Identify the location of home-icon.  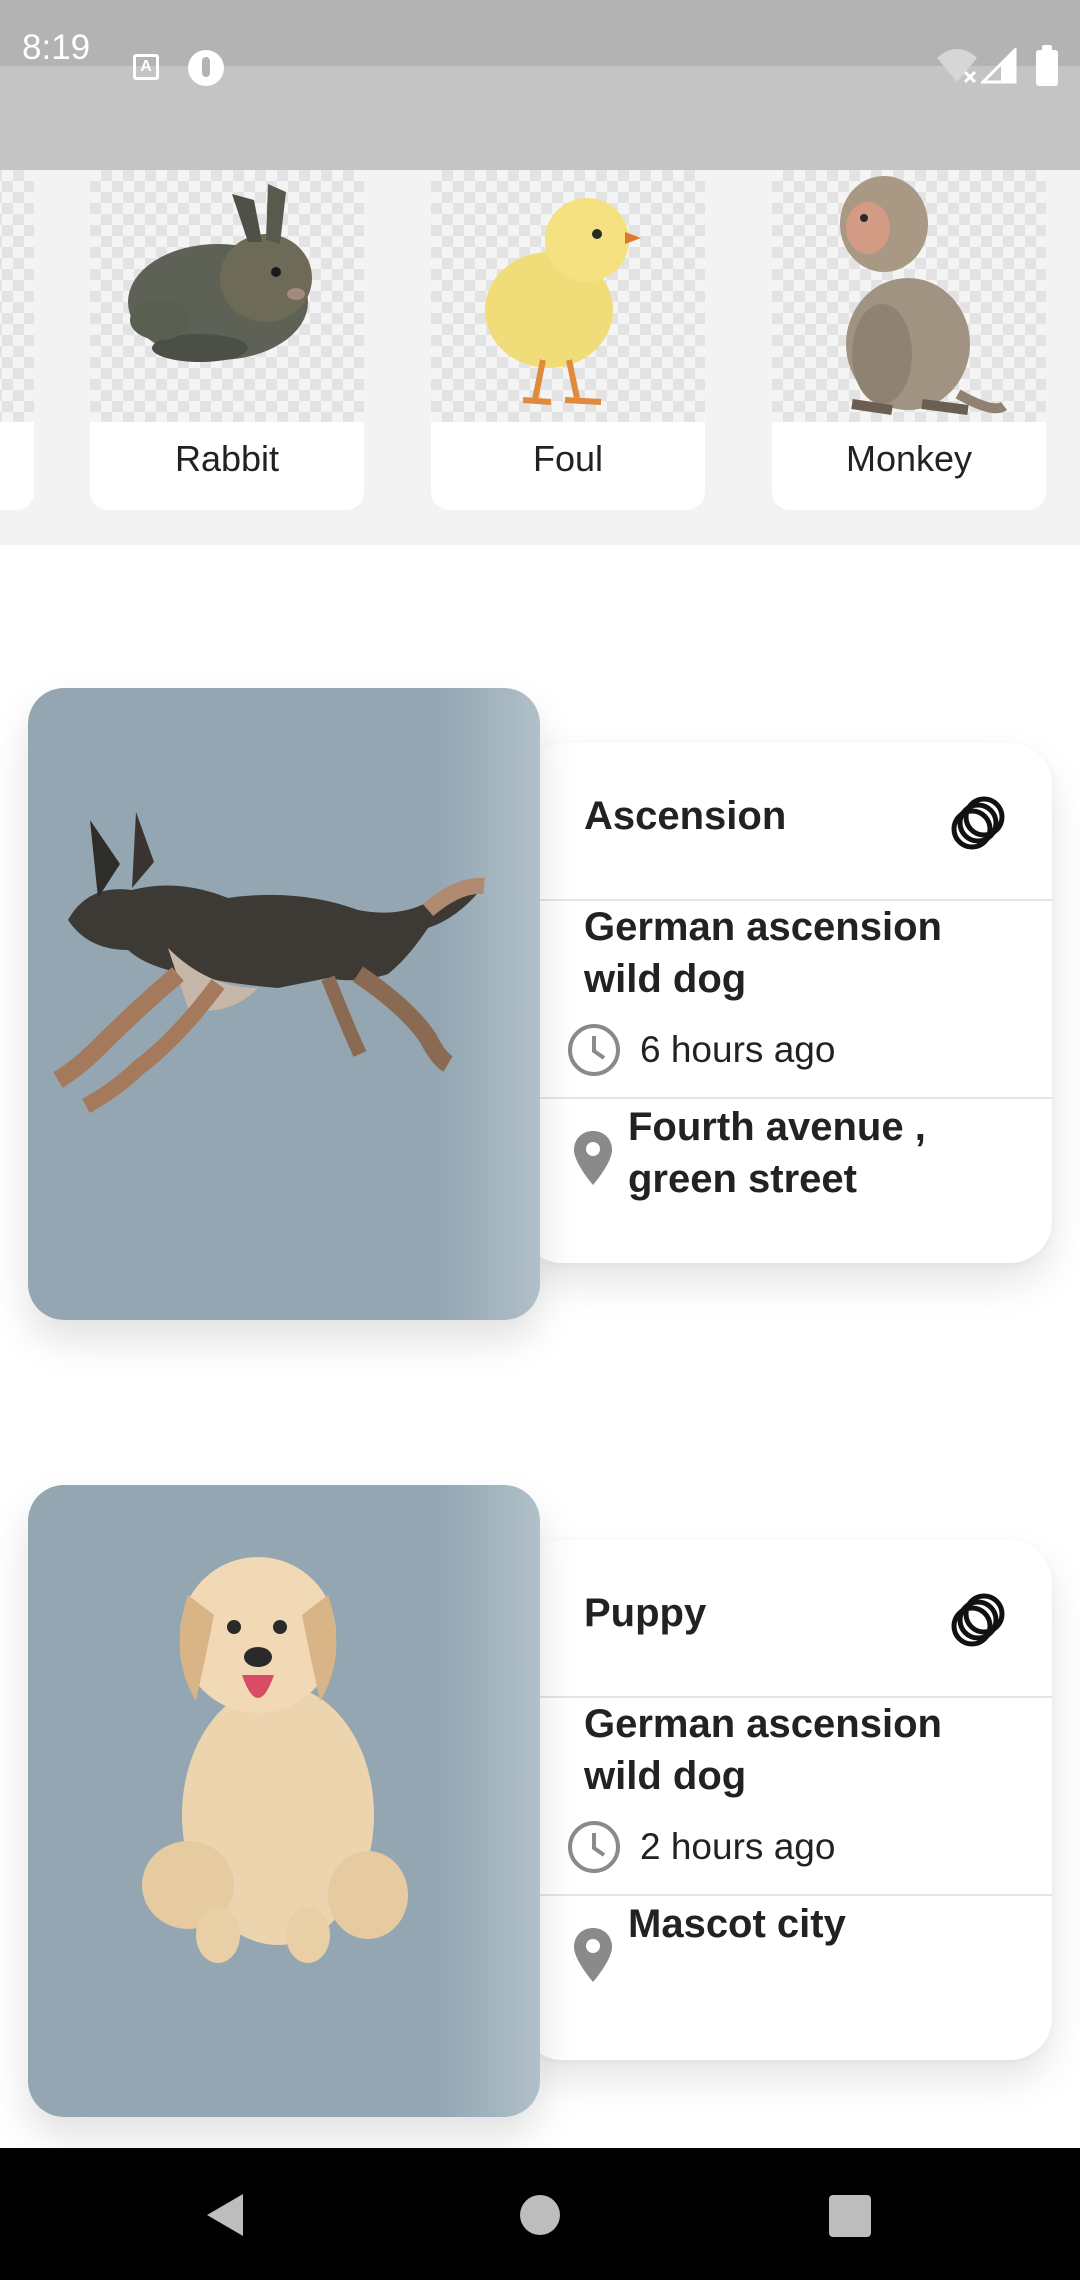
(540, 2215).